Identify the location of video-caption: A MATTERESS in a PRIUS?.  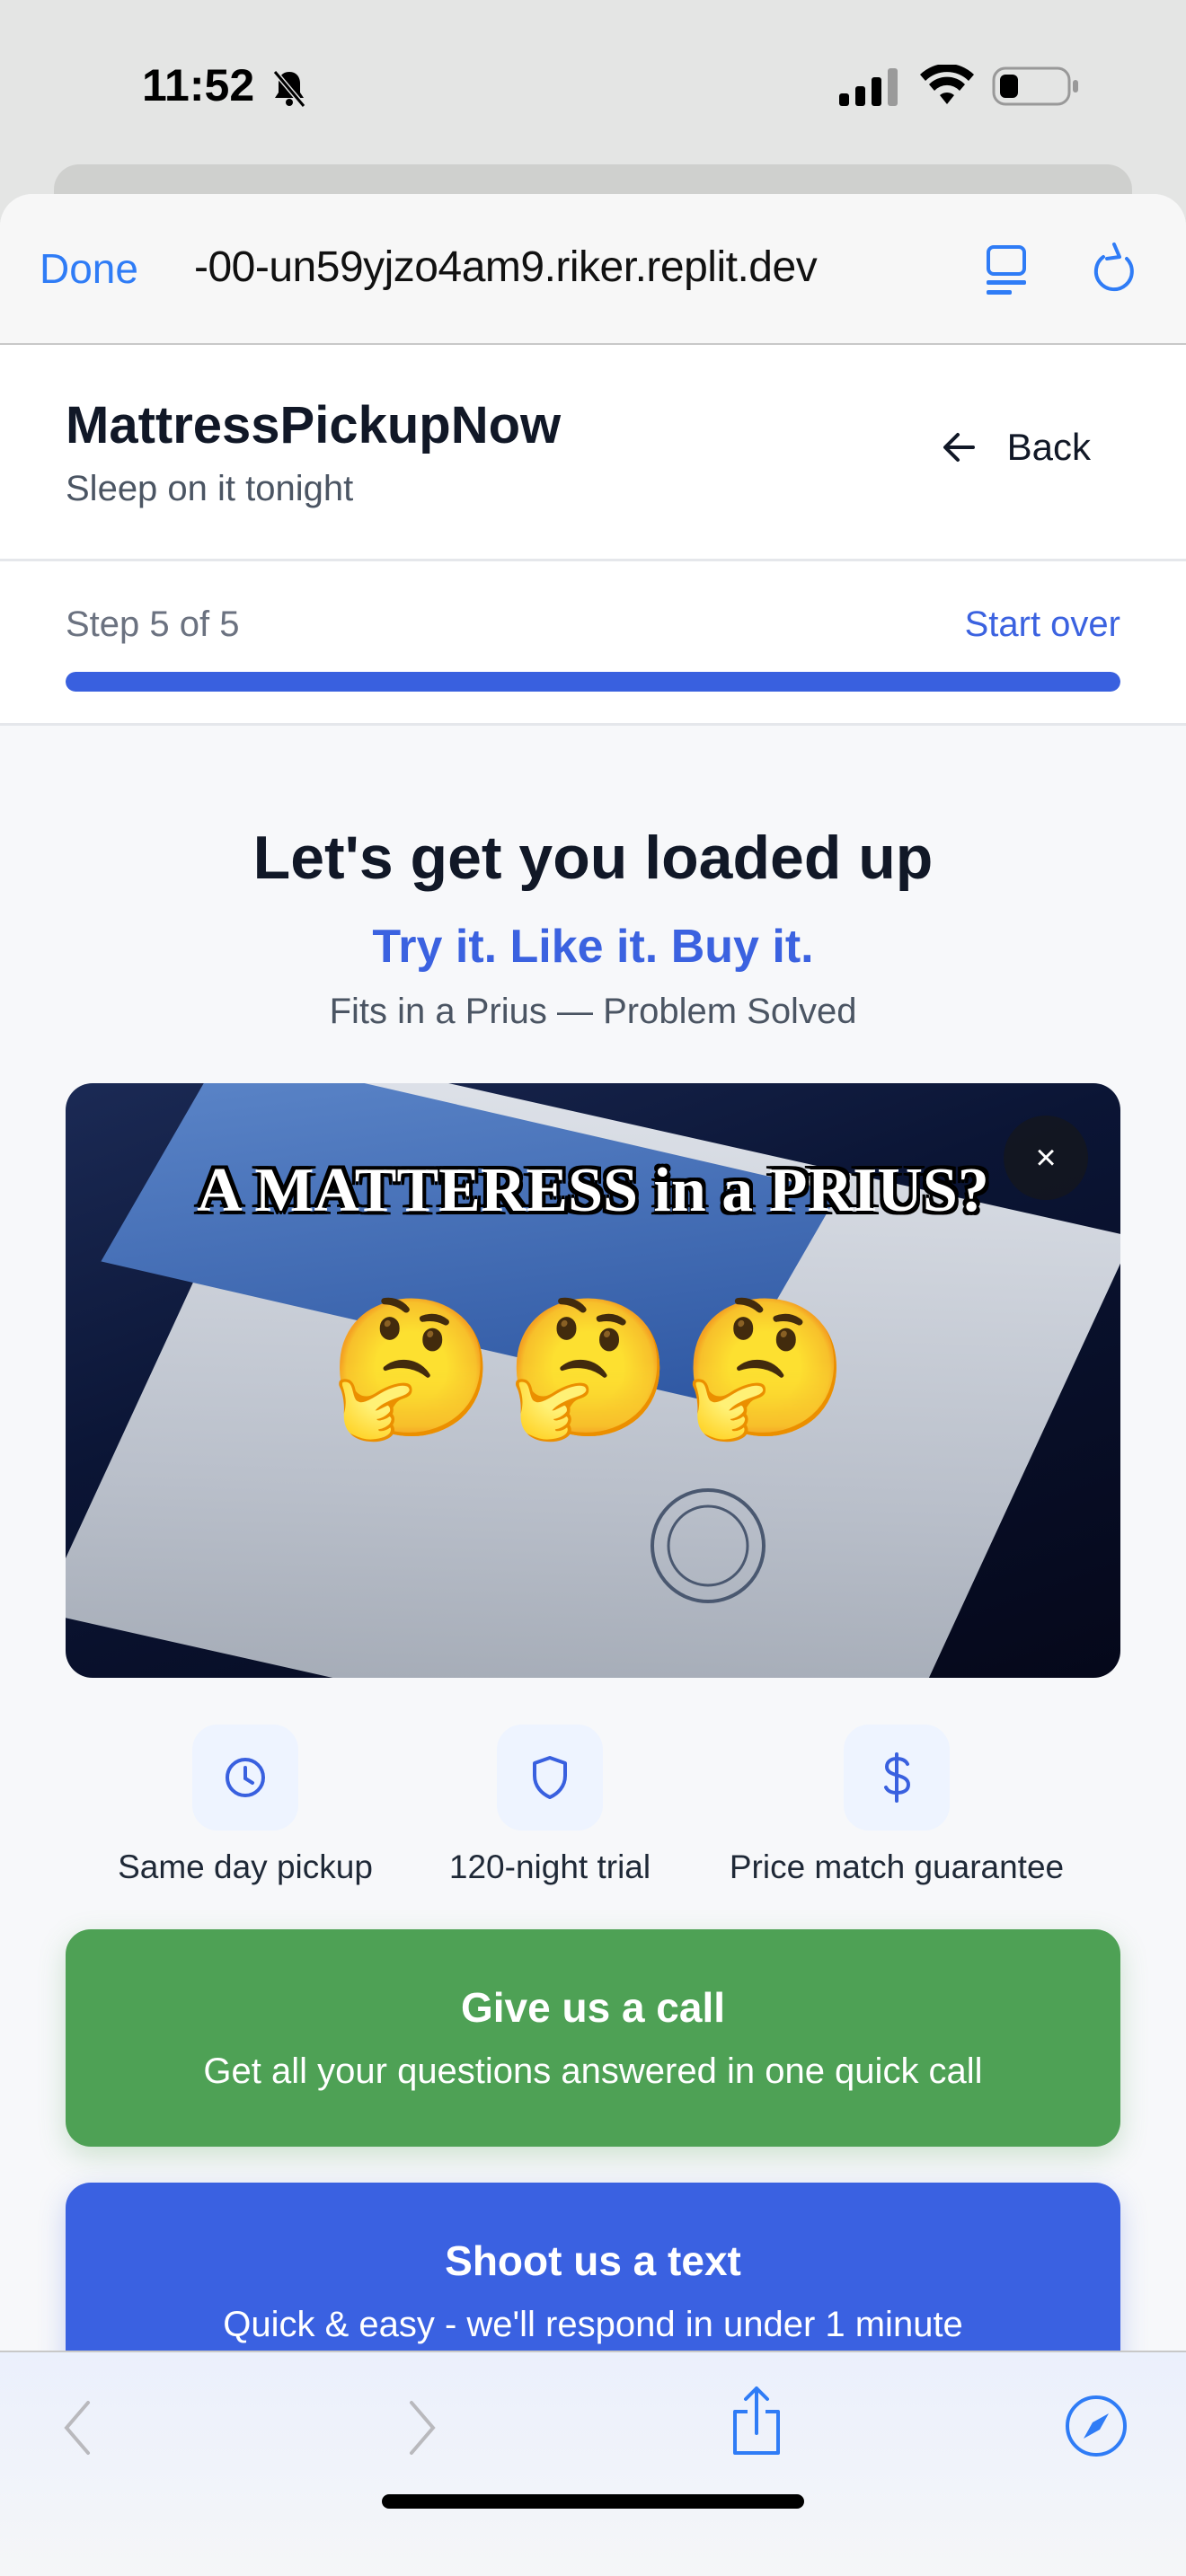
(593, 1190).